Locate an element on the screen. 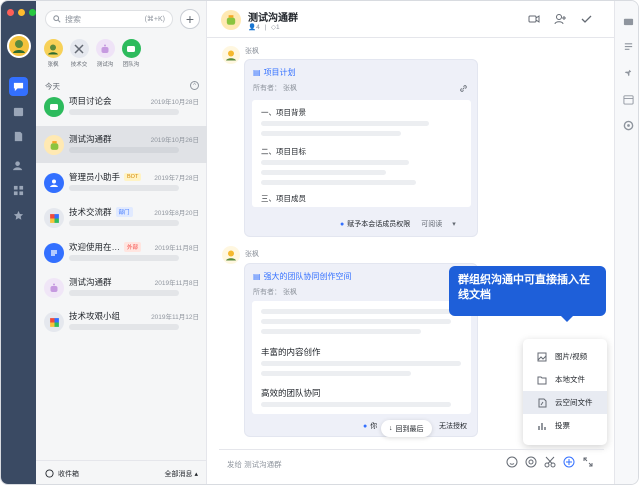  back-to-latest-label: 回到最后 is located at coordinates (409, 429).